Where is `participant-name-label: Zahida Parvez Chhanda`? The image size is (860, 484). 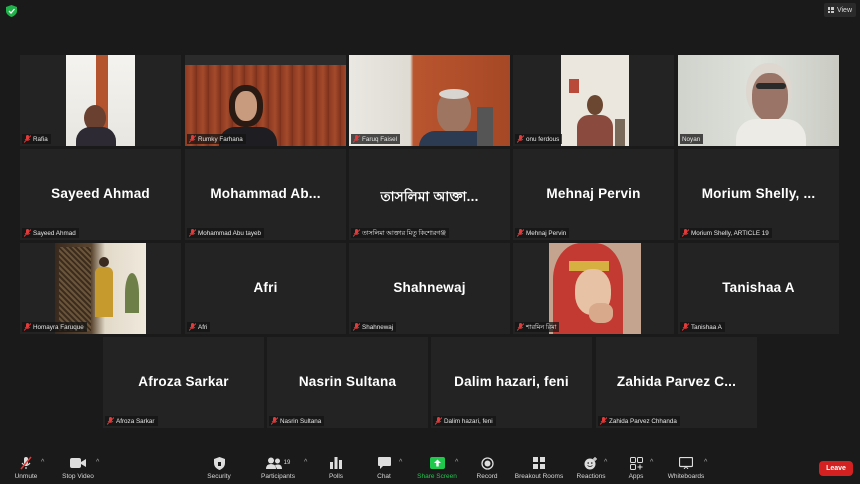 participant-name-label: Zahida Parvez Chhanda is located at coordinates (639, 421).